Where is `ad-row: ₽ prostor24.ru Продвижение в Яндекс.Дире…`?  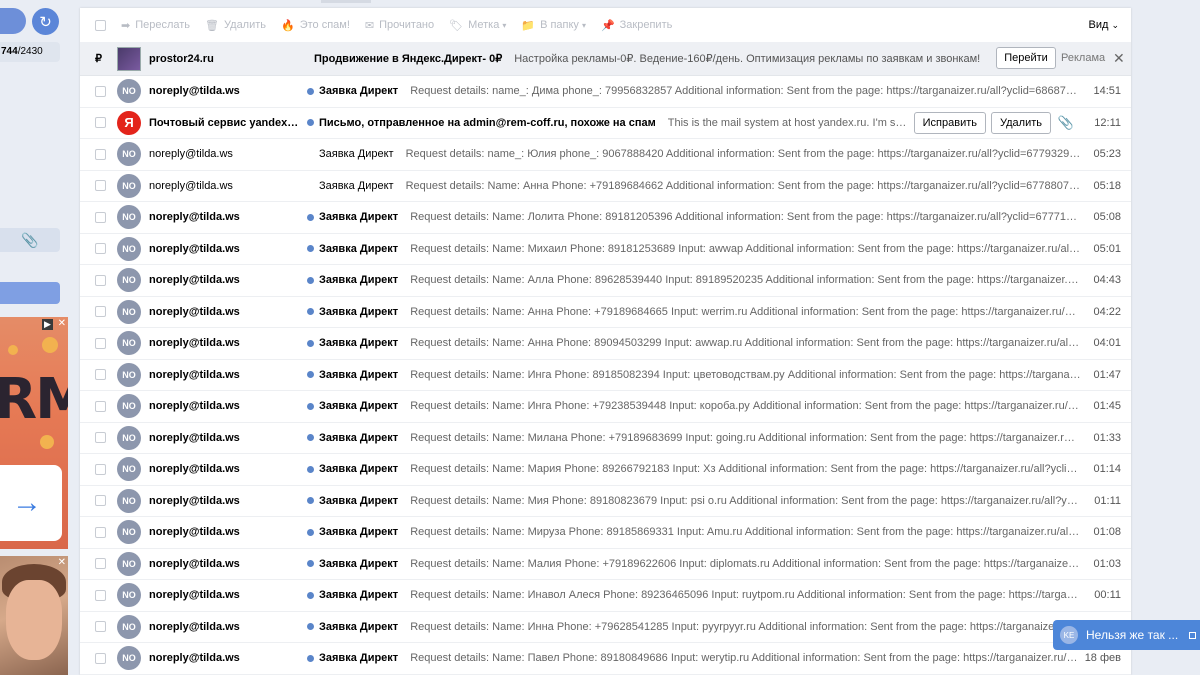 ad-row: ₽ prostor24.ru Продвижение в Яндекс.Дире… is located at coordinates (605, 59).